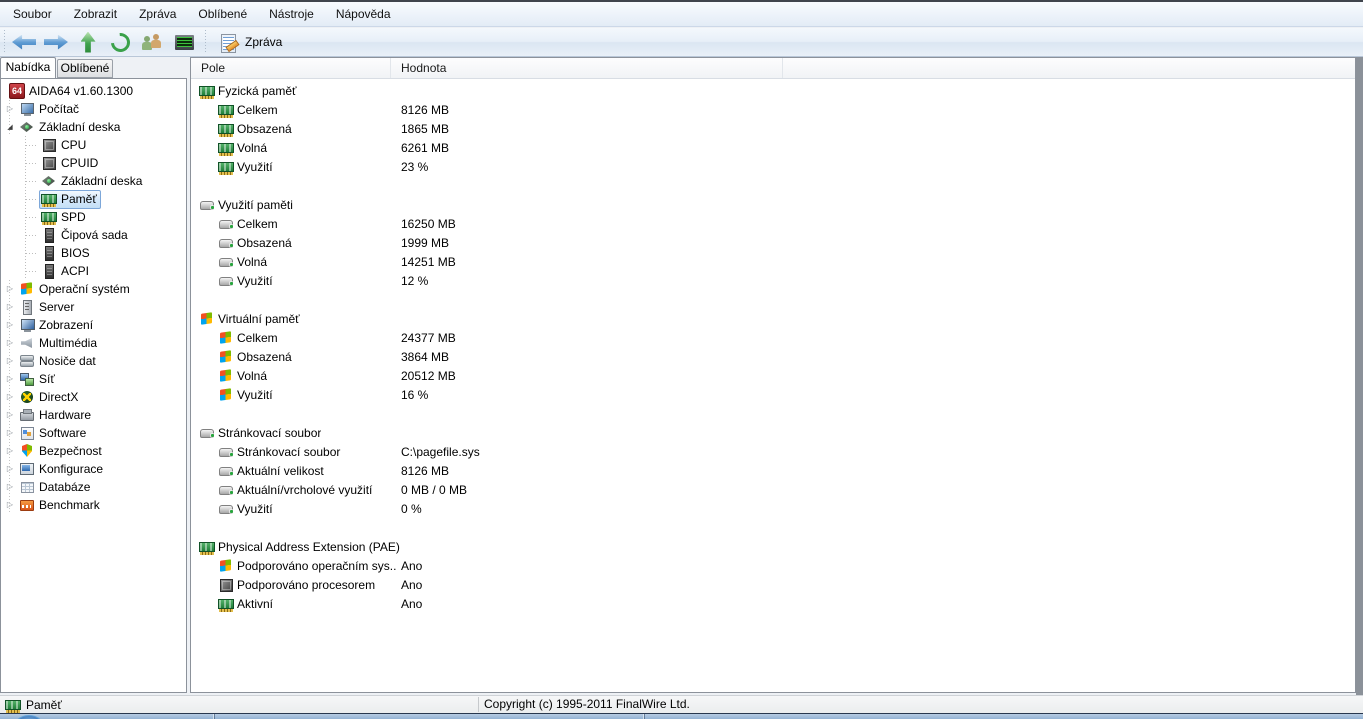 Image resolution: width=1363 pixels, height=719 pixels. I want to click on tree-item-datab-ze: Databáze, so click(93, 487).